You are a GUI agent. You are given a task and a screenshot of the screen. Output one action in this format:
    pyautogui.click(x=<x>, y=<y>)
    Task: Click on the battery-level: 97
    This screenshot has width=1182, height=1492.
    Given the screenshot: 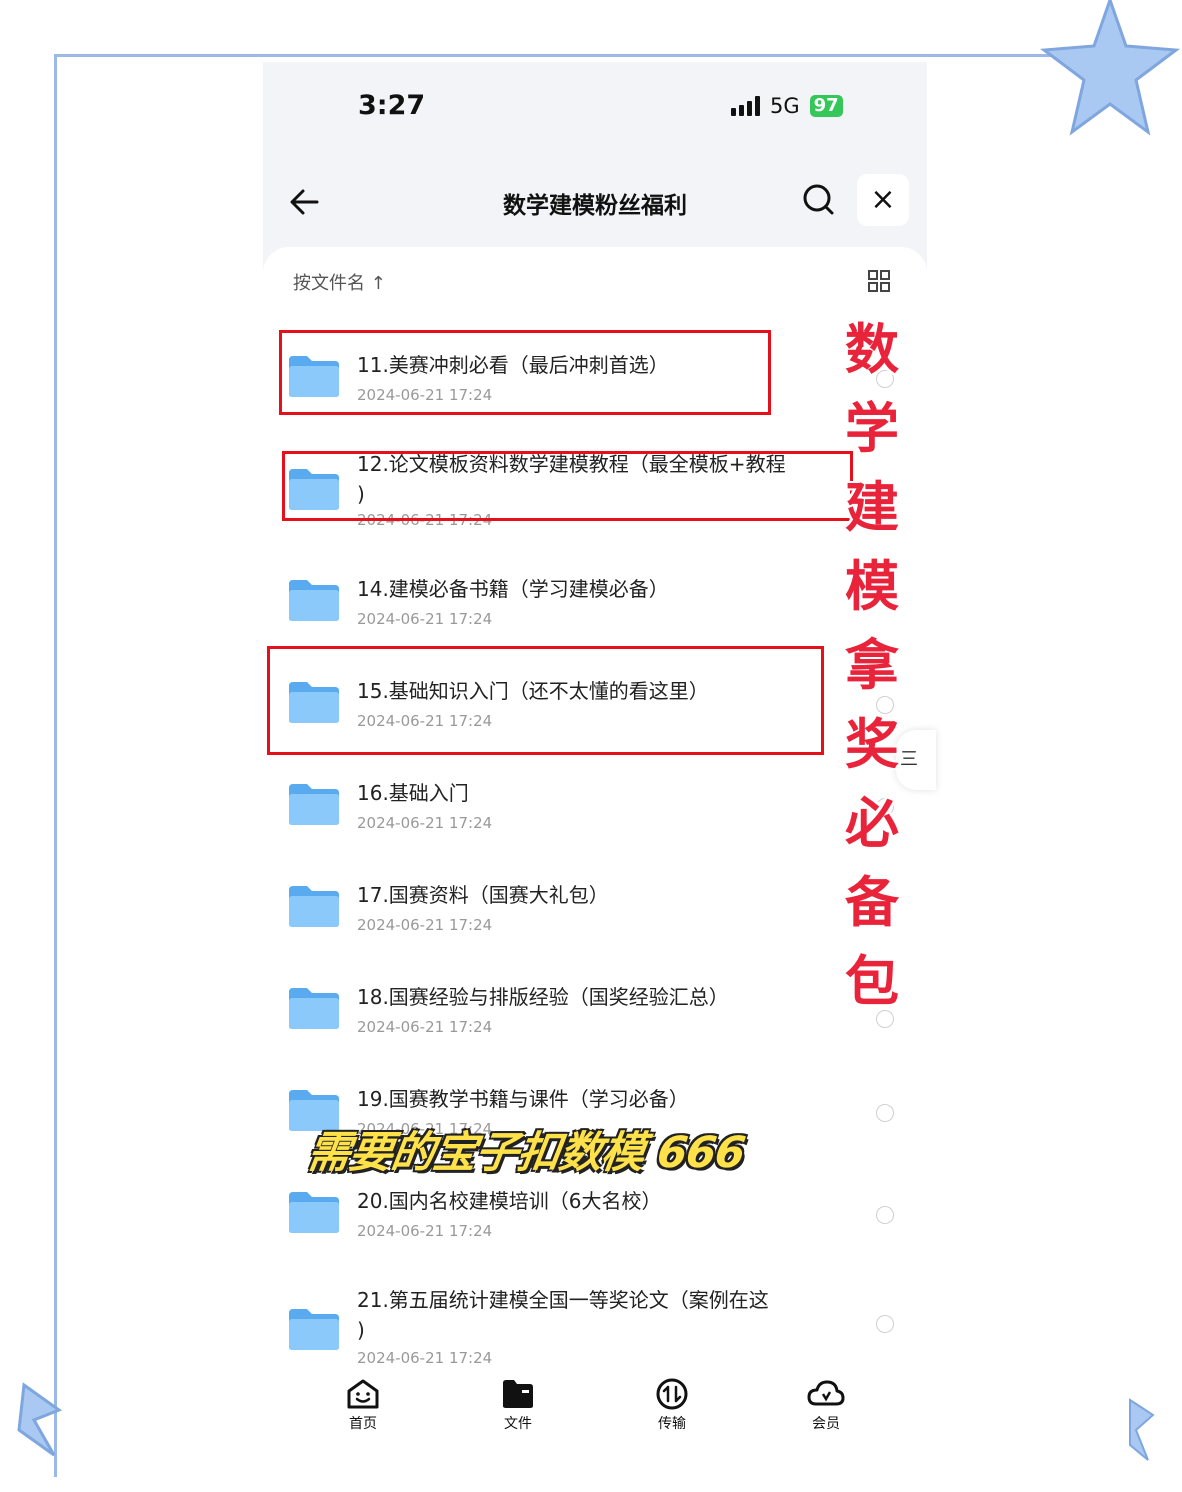 What is the action you would take?
    pyautogui.click(x=826, y=106)
    